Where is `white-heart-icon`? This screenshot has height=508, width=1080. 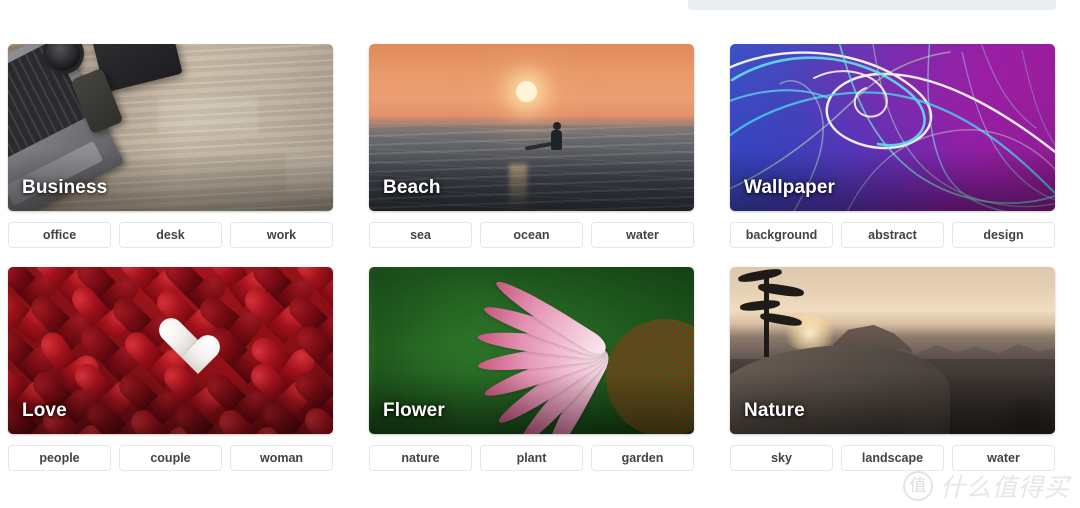 white-heart-icon is located at coordinates (193, 351).